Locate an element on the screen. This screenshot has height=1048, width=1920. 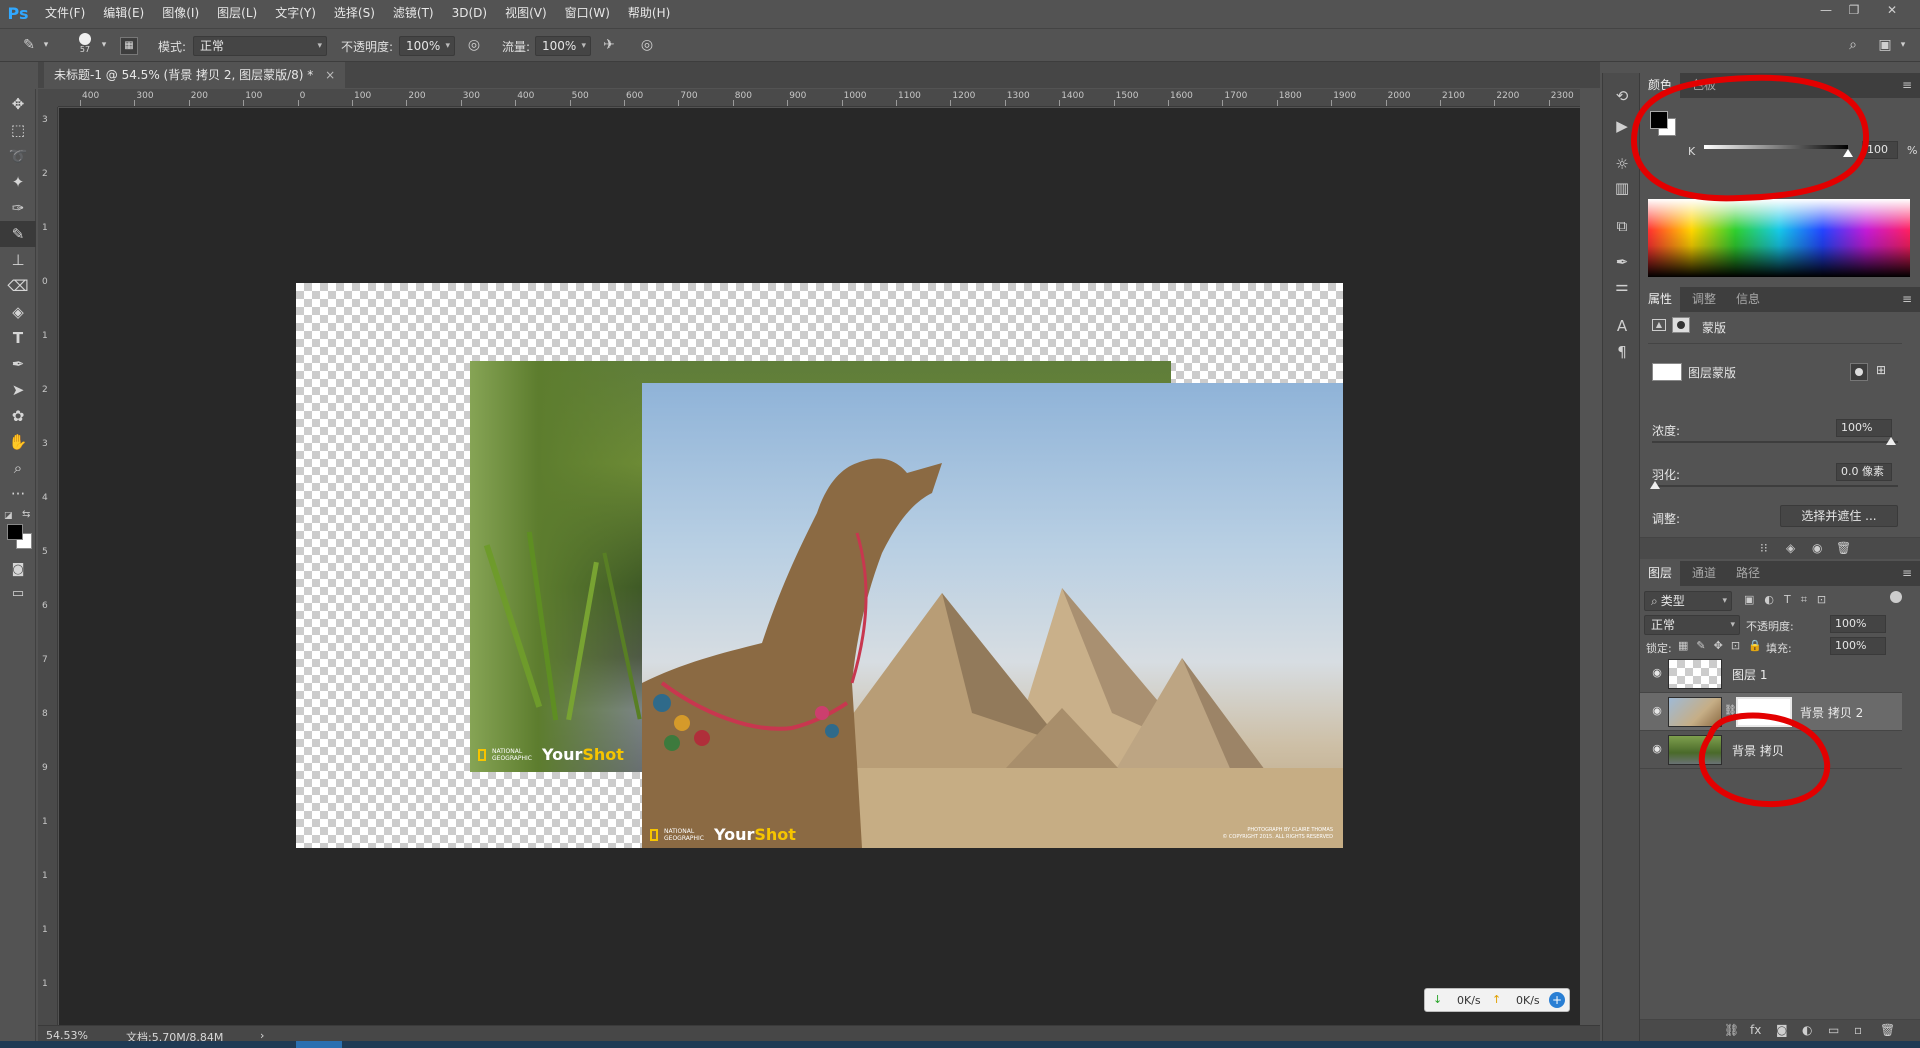
clone-source-panel-icon: ⧉ is located at coordinates (1622, 226).